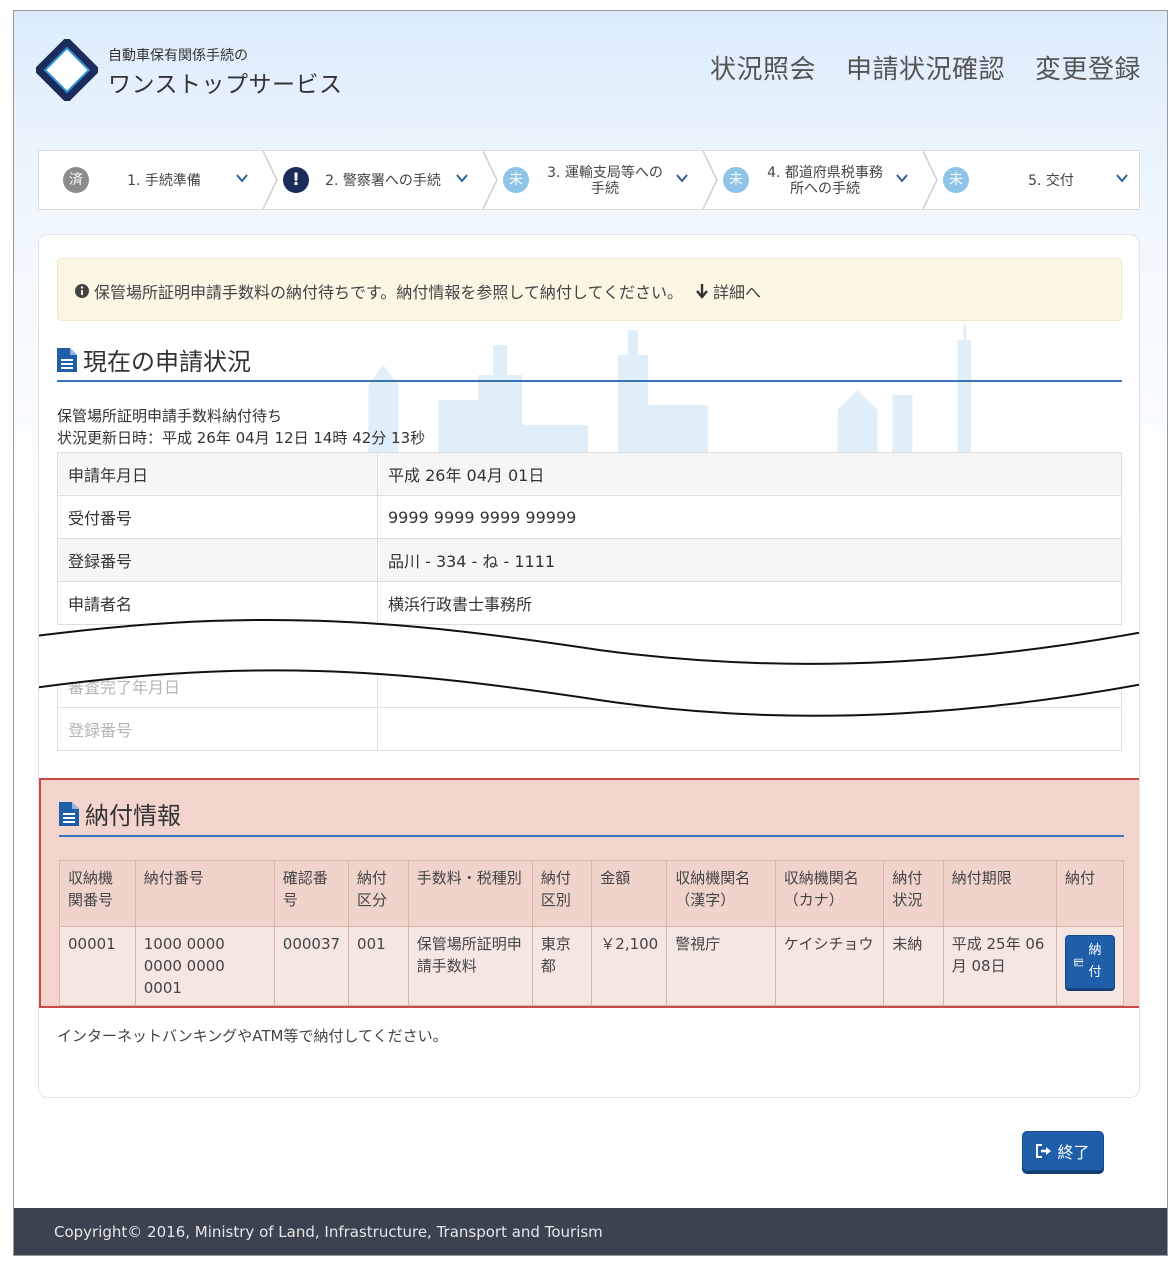 This screenshot has width=1176, height=1262. What do you see at coordinates (721, 893) in the screenshot?
I see `column-header: 収納機関名（漢字）` at bounding box center [721, 893].